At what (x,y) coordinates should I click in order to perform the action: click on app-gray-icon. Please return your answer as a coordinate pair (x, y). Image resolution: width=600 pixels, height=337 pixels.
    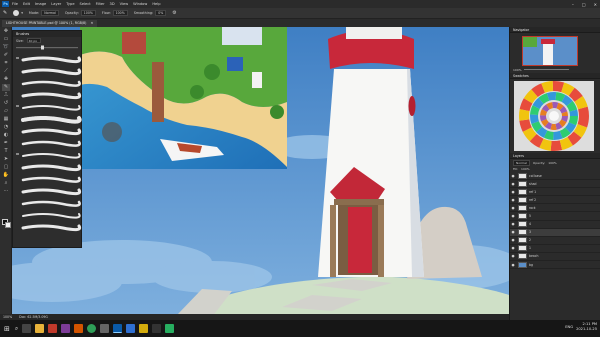
    Looking at the image, I should click on (105, 328).